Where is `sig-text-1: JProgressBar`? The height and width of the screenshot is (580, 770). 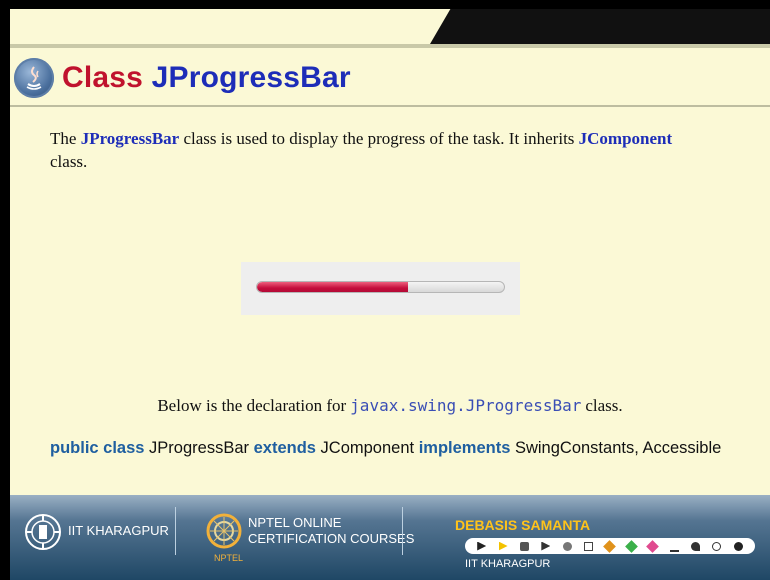 sig-text-1: JProgressBar is located at coordinates (199, 448).